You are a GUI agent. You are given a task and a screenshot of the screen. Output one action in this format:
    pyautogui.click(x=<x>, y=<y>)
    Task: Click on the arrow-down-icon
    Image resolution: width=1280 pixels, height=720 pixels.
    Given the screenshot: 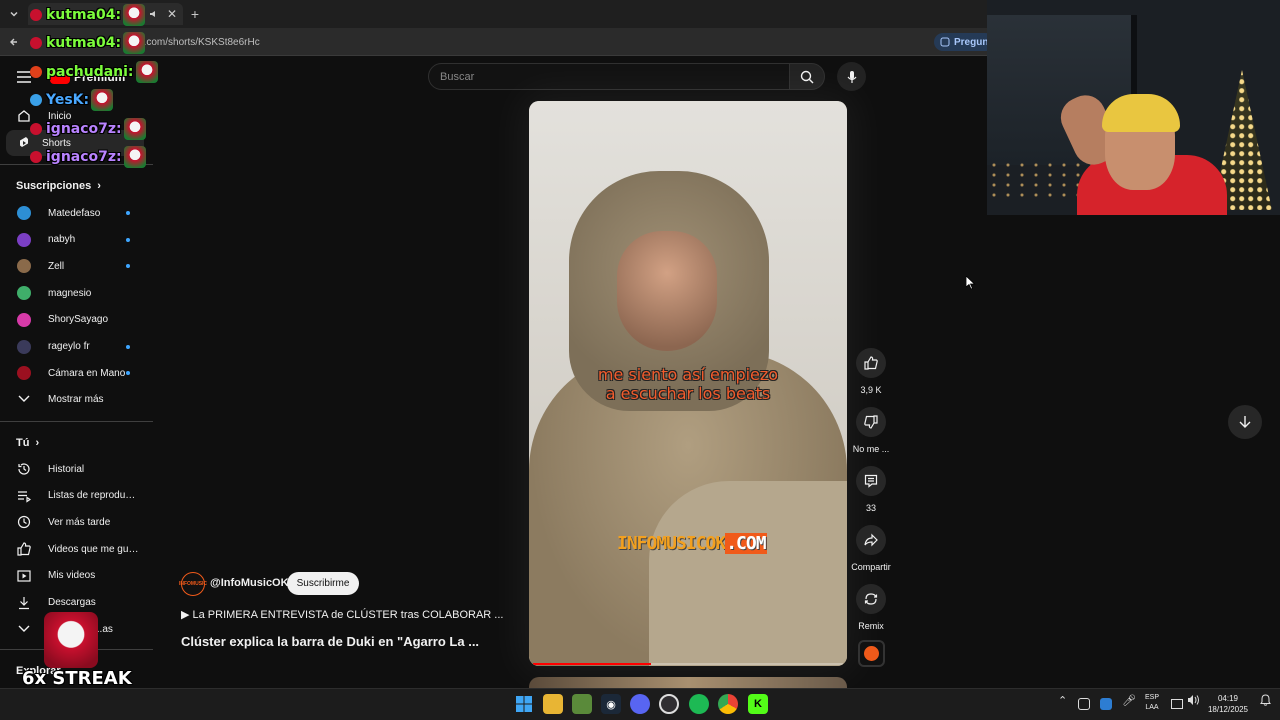 What is the action you would take?
    pyautogui.click(x=1245, y=422)
    